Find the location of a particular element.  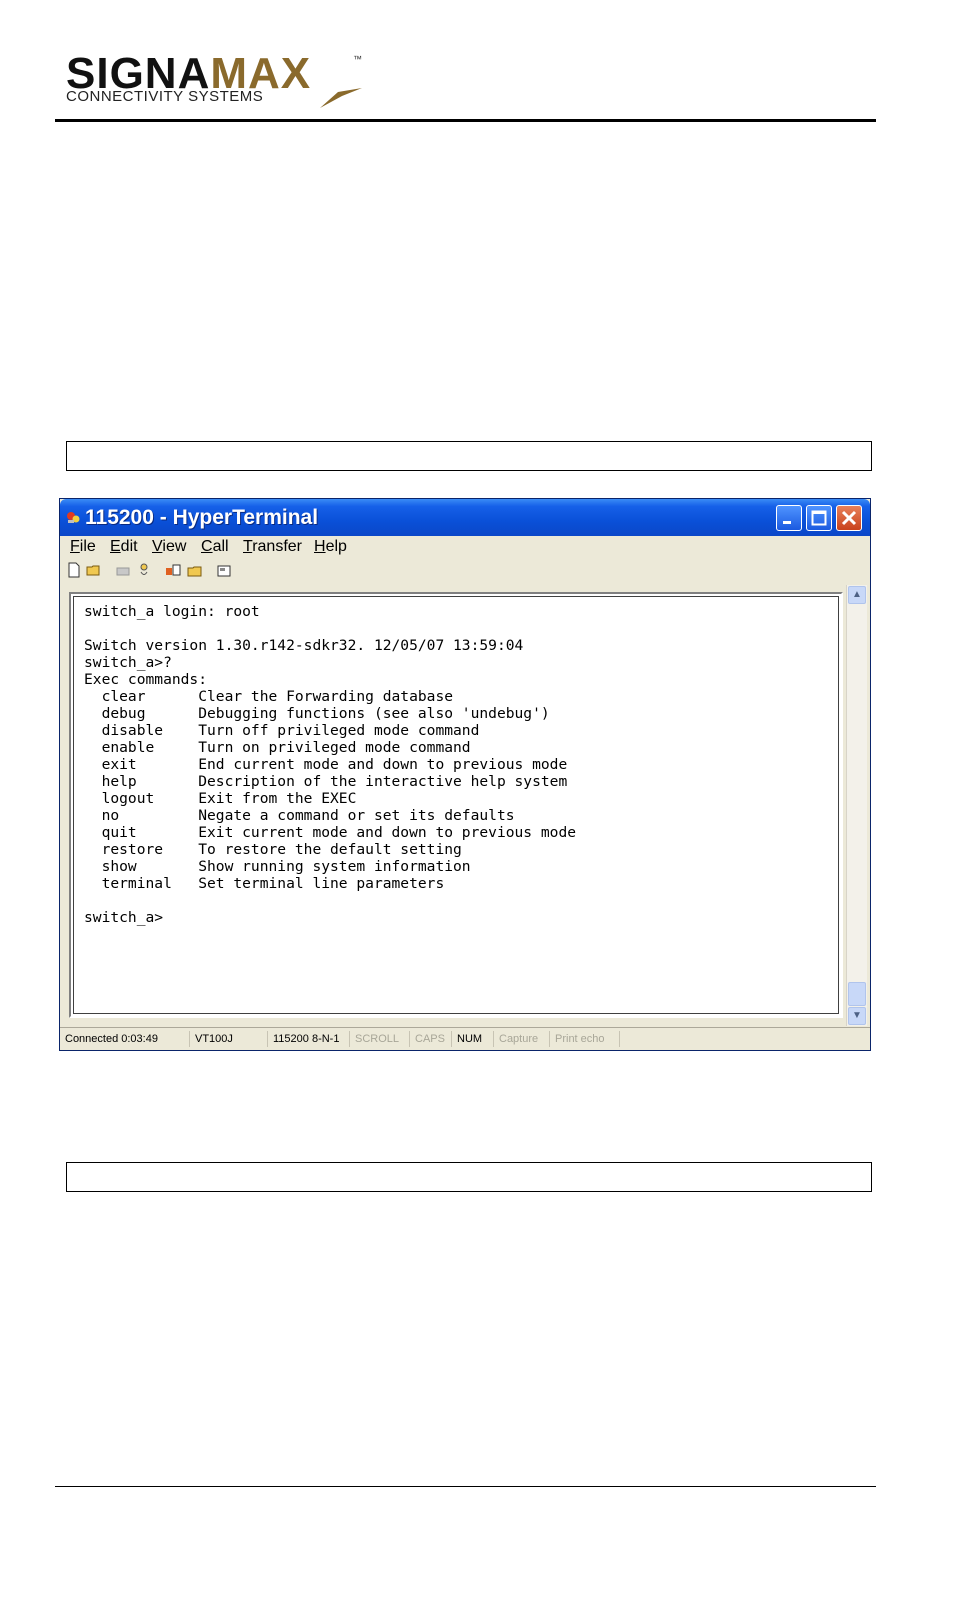

menu-edit: Edit is located at coordinates (124, 547).